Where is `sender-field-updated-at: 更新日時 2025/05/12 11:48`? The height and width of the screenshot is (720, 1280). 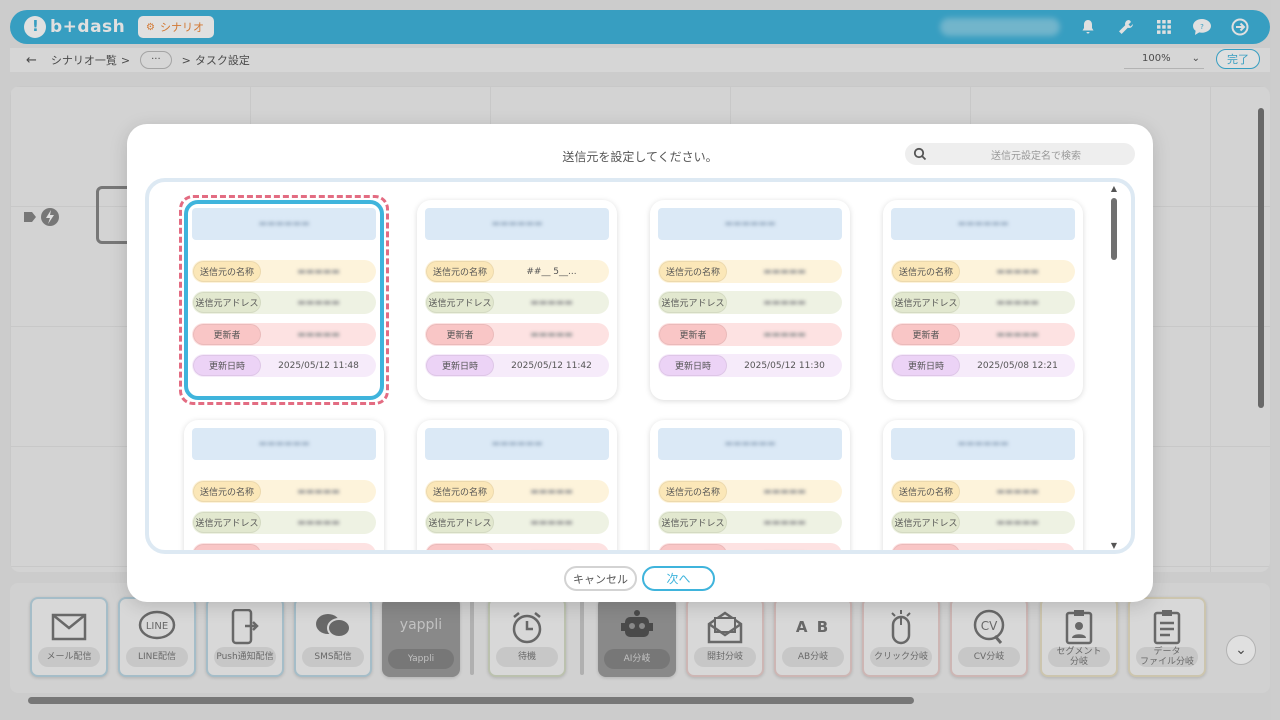 sender-field-updated-at: 更新日時 2025/05/12 11:48 is located at coordinates (284, 365).